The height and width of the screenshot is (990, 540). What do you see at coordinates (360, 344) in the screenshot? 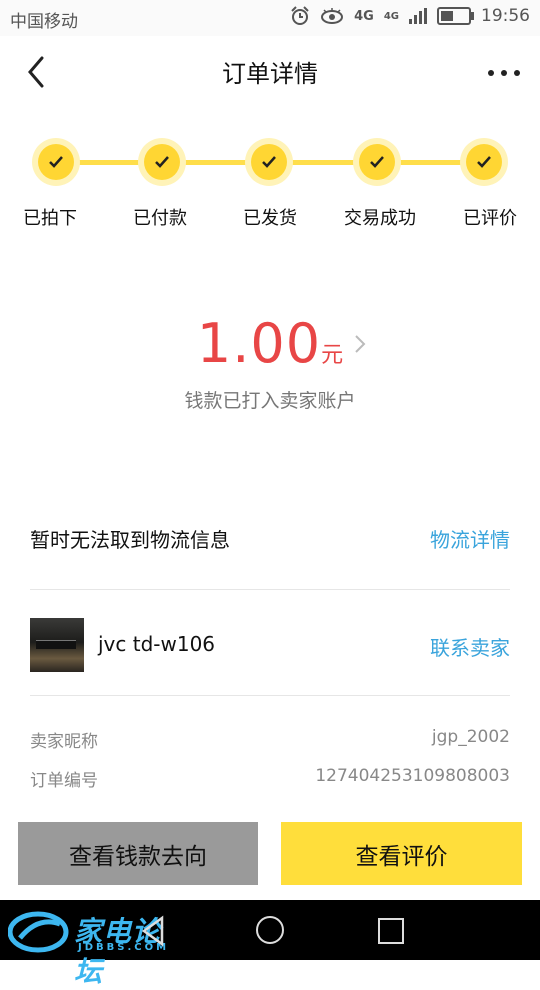
I see `chevron-right-icon` at bounding box center [360, 344].